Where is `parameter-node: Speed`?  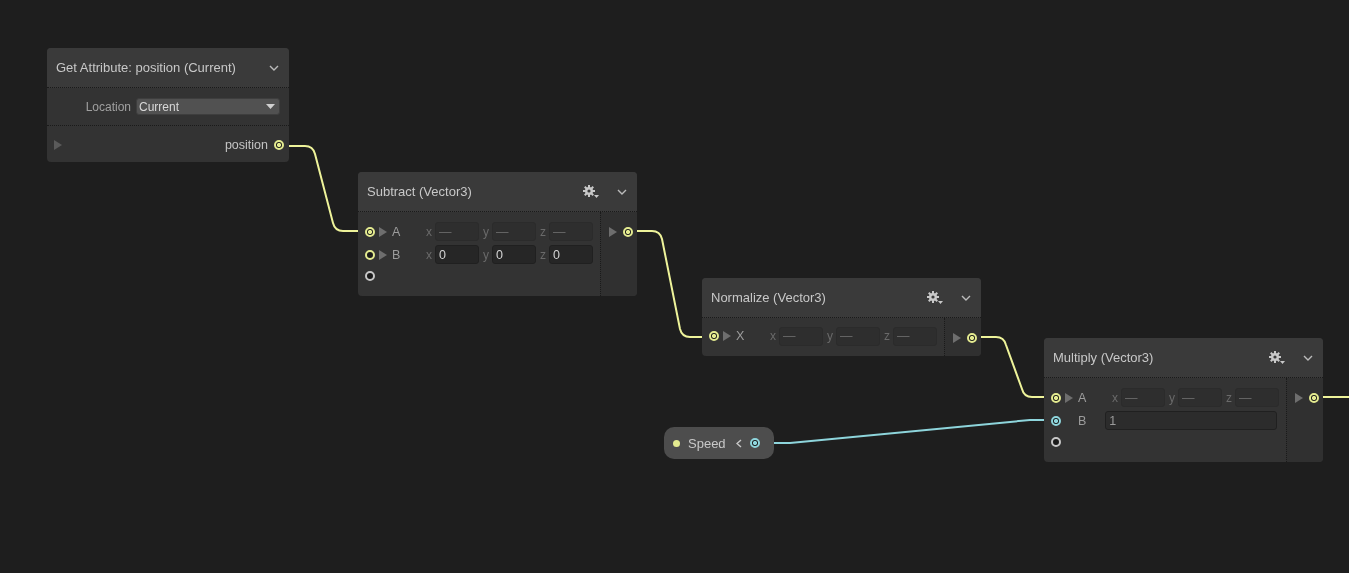
parameter-node: Speed is located at coordinates (719, 443).